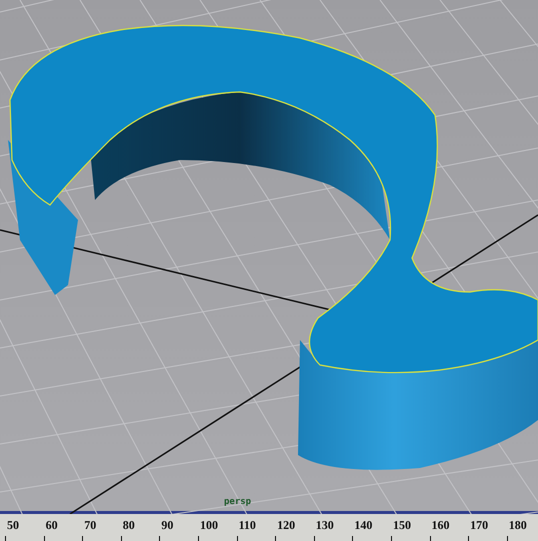 The width and height of the screenshot is (538, 541). What do you see at coordinates (129, 525) in the screenshot?
I see `frame-number: 80` at bounding box center [129, 525].